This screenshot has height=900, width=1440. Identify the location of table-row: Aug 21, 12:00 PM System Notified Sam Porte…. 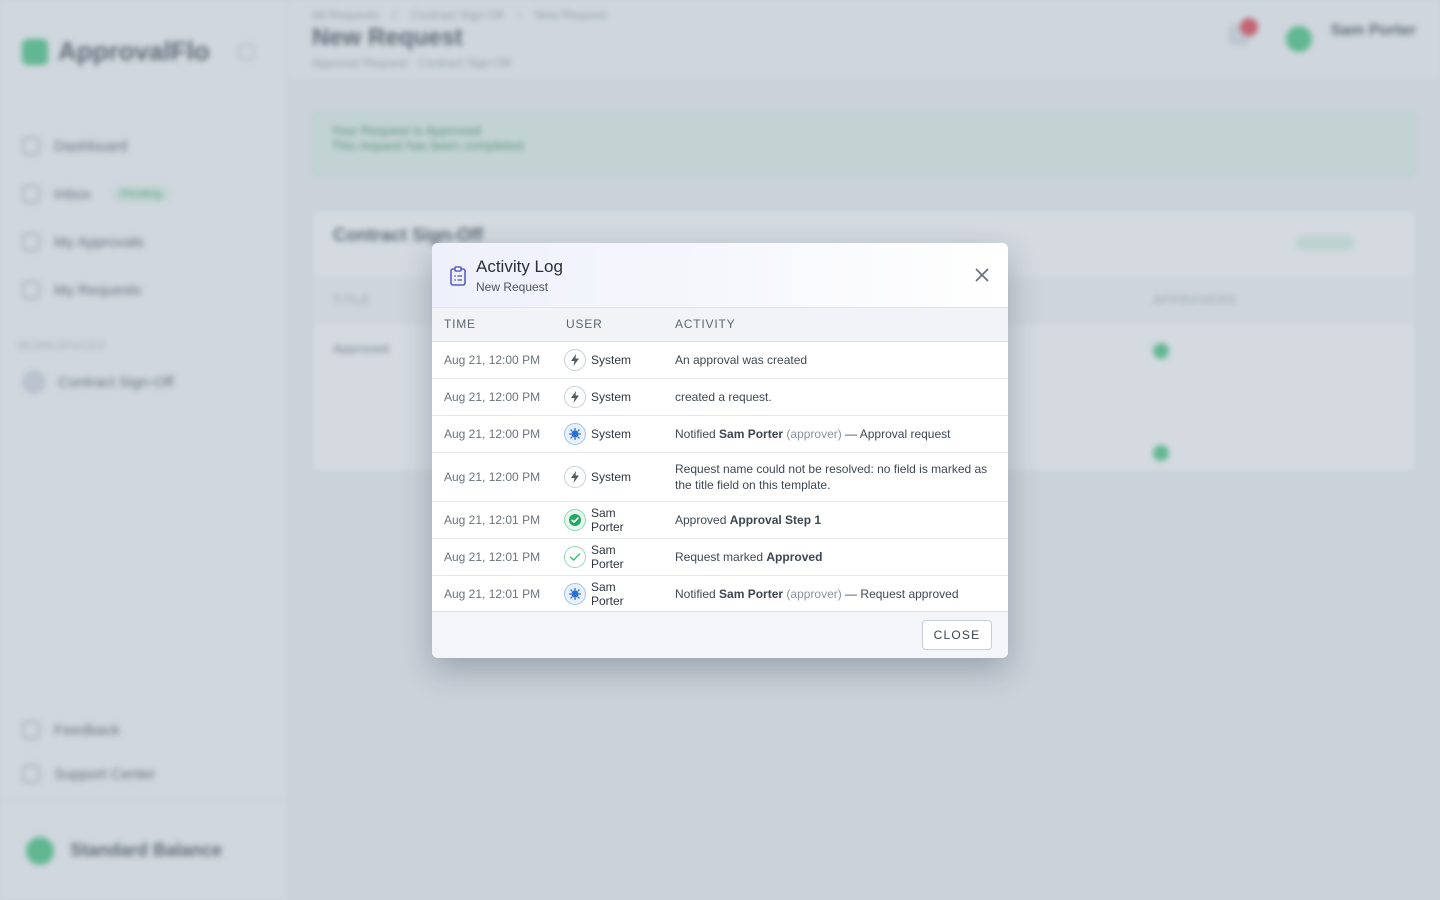
(720, 434).